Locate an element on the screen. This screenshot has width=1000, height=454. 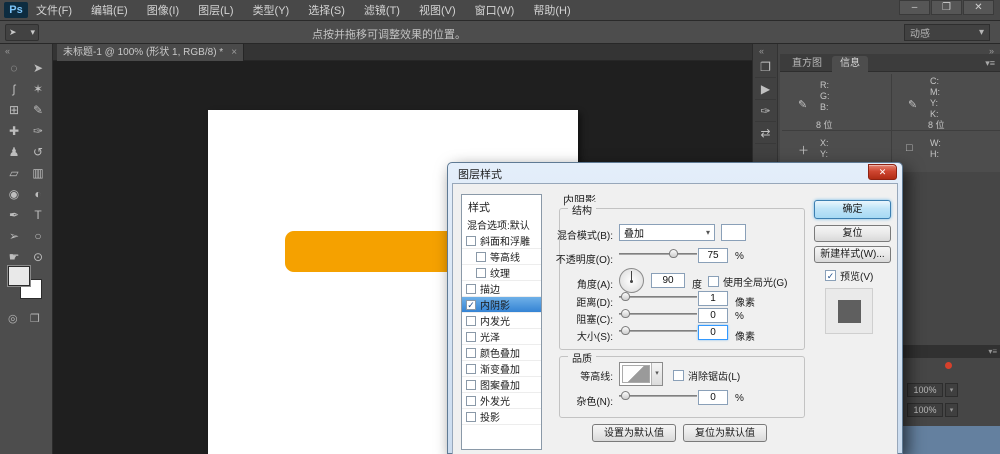
angle-label: 角度(A): is located at coordinates (594, 285).